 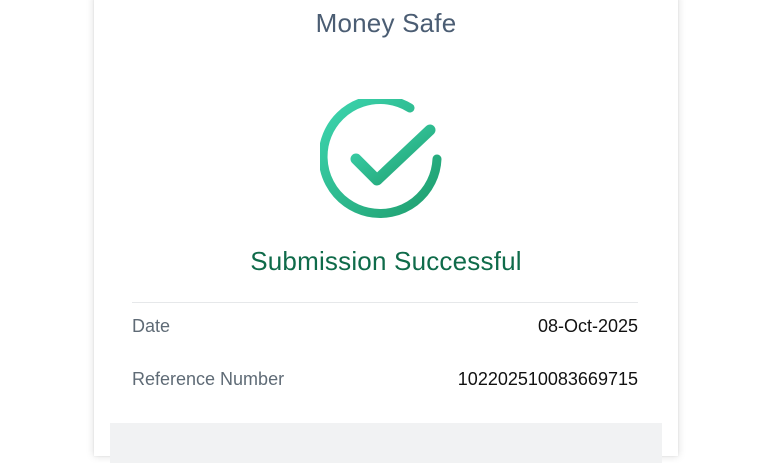 I want to click on date-value: 08-Oct-2025, so click(x=587, y=326).